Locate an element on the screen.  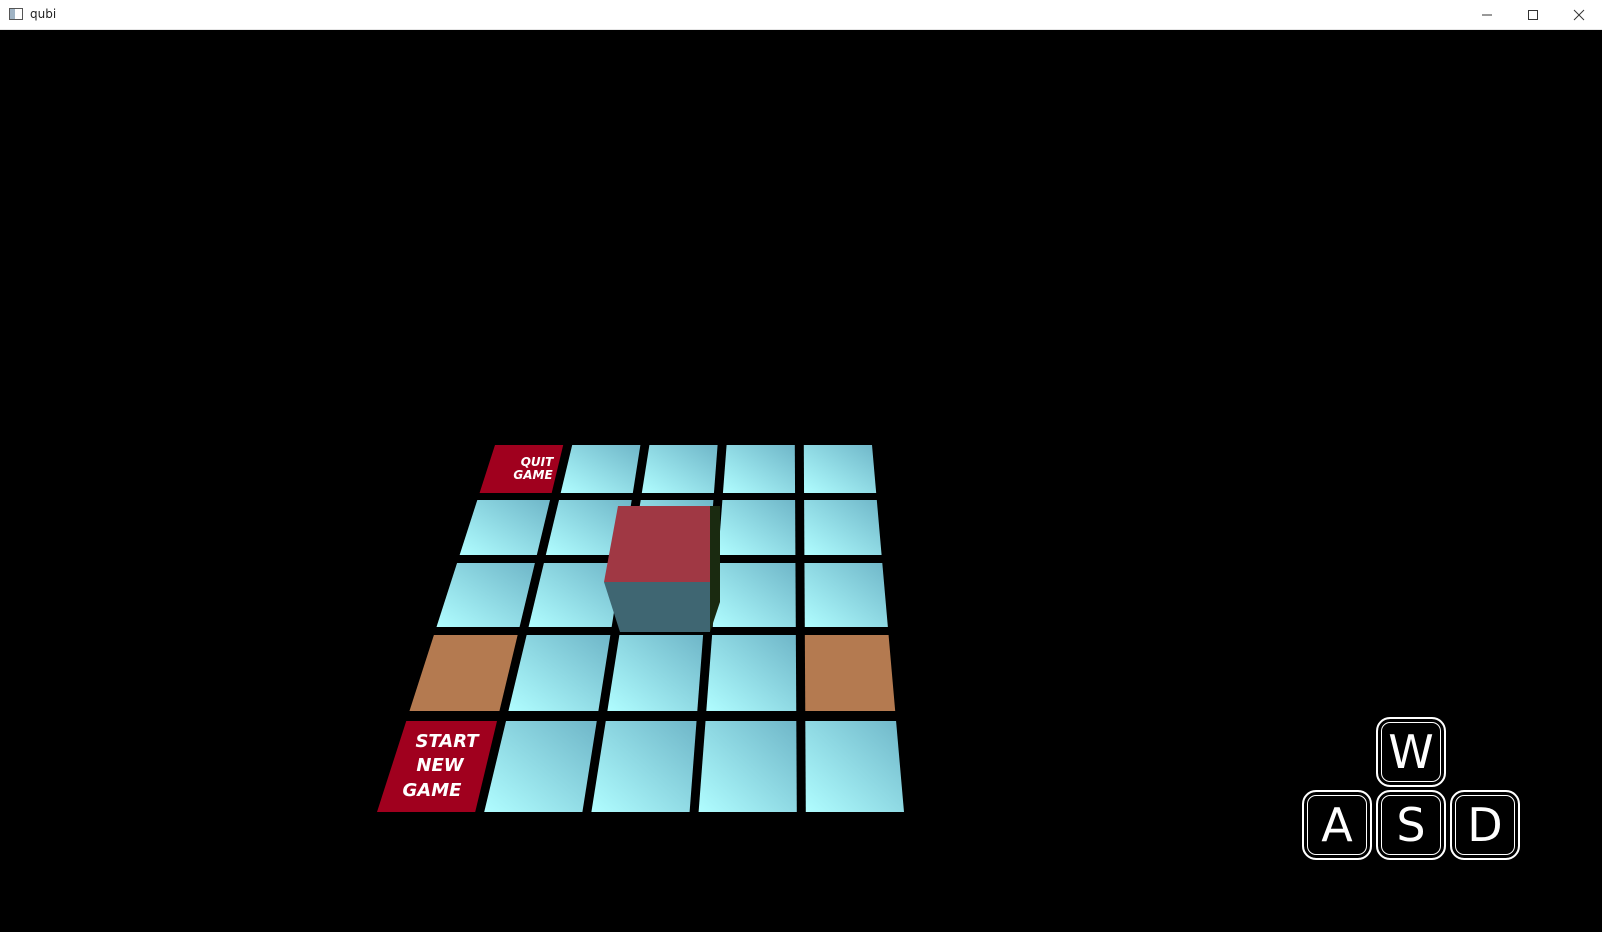
quit-game-label-line2: GAME is located at coordinates (533, 475).